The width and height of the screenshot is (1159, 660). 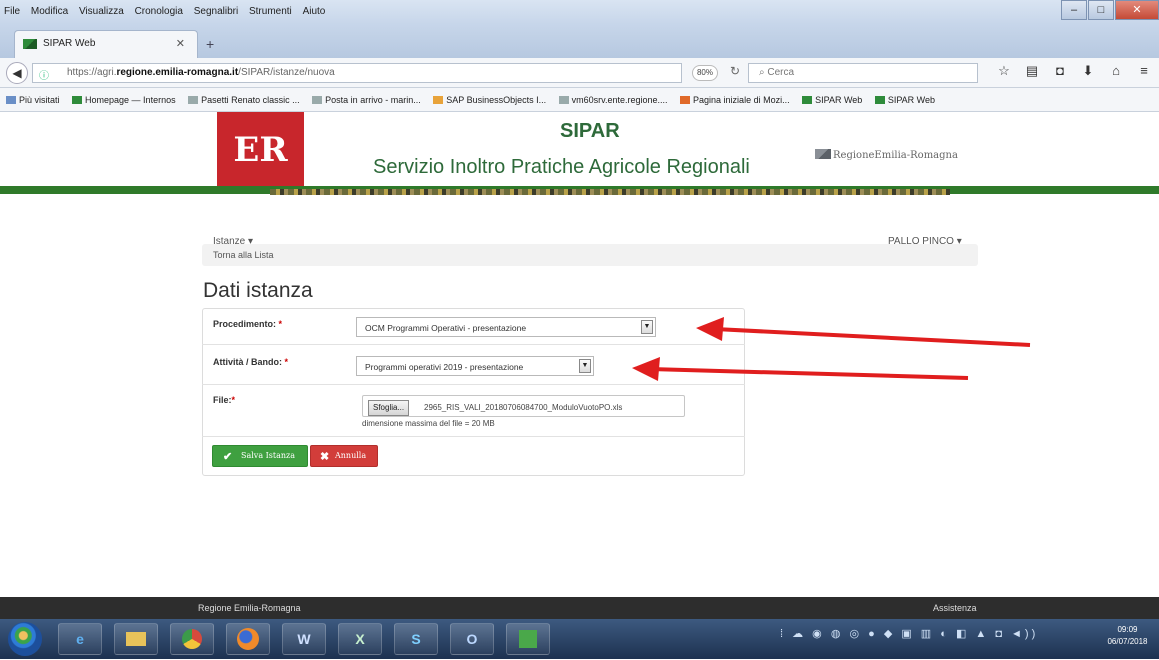 What do you see at coordinates (823, 154) in the screenshot?
I see `regione-flag-icon` at bounding box center [823, 154].